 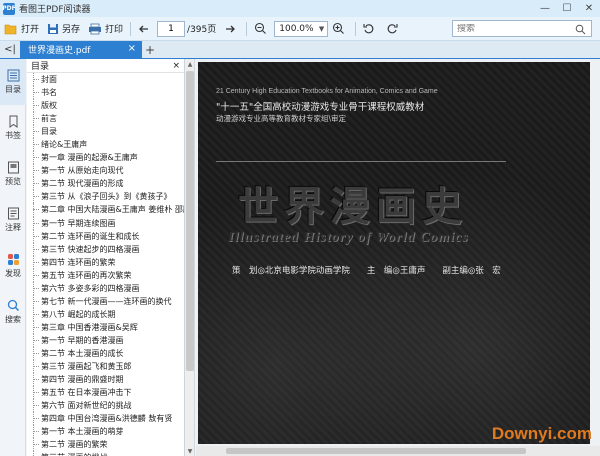 What do you see at coordinates (40, 67) in the screenshot?
I see `outline-title: 目录` at bounding box center [40, 67].